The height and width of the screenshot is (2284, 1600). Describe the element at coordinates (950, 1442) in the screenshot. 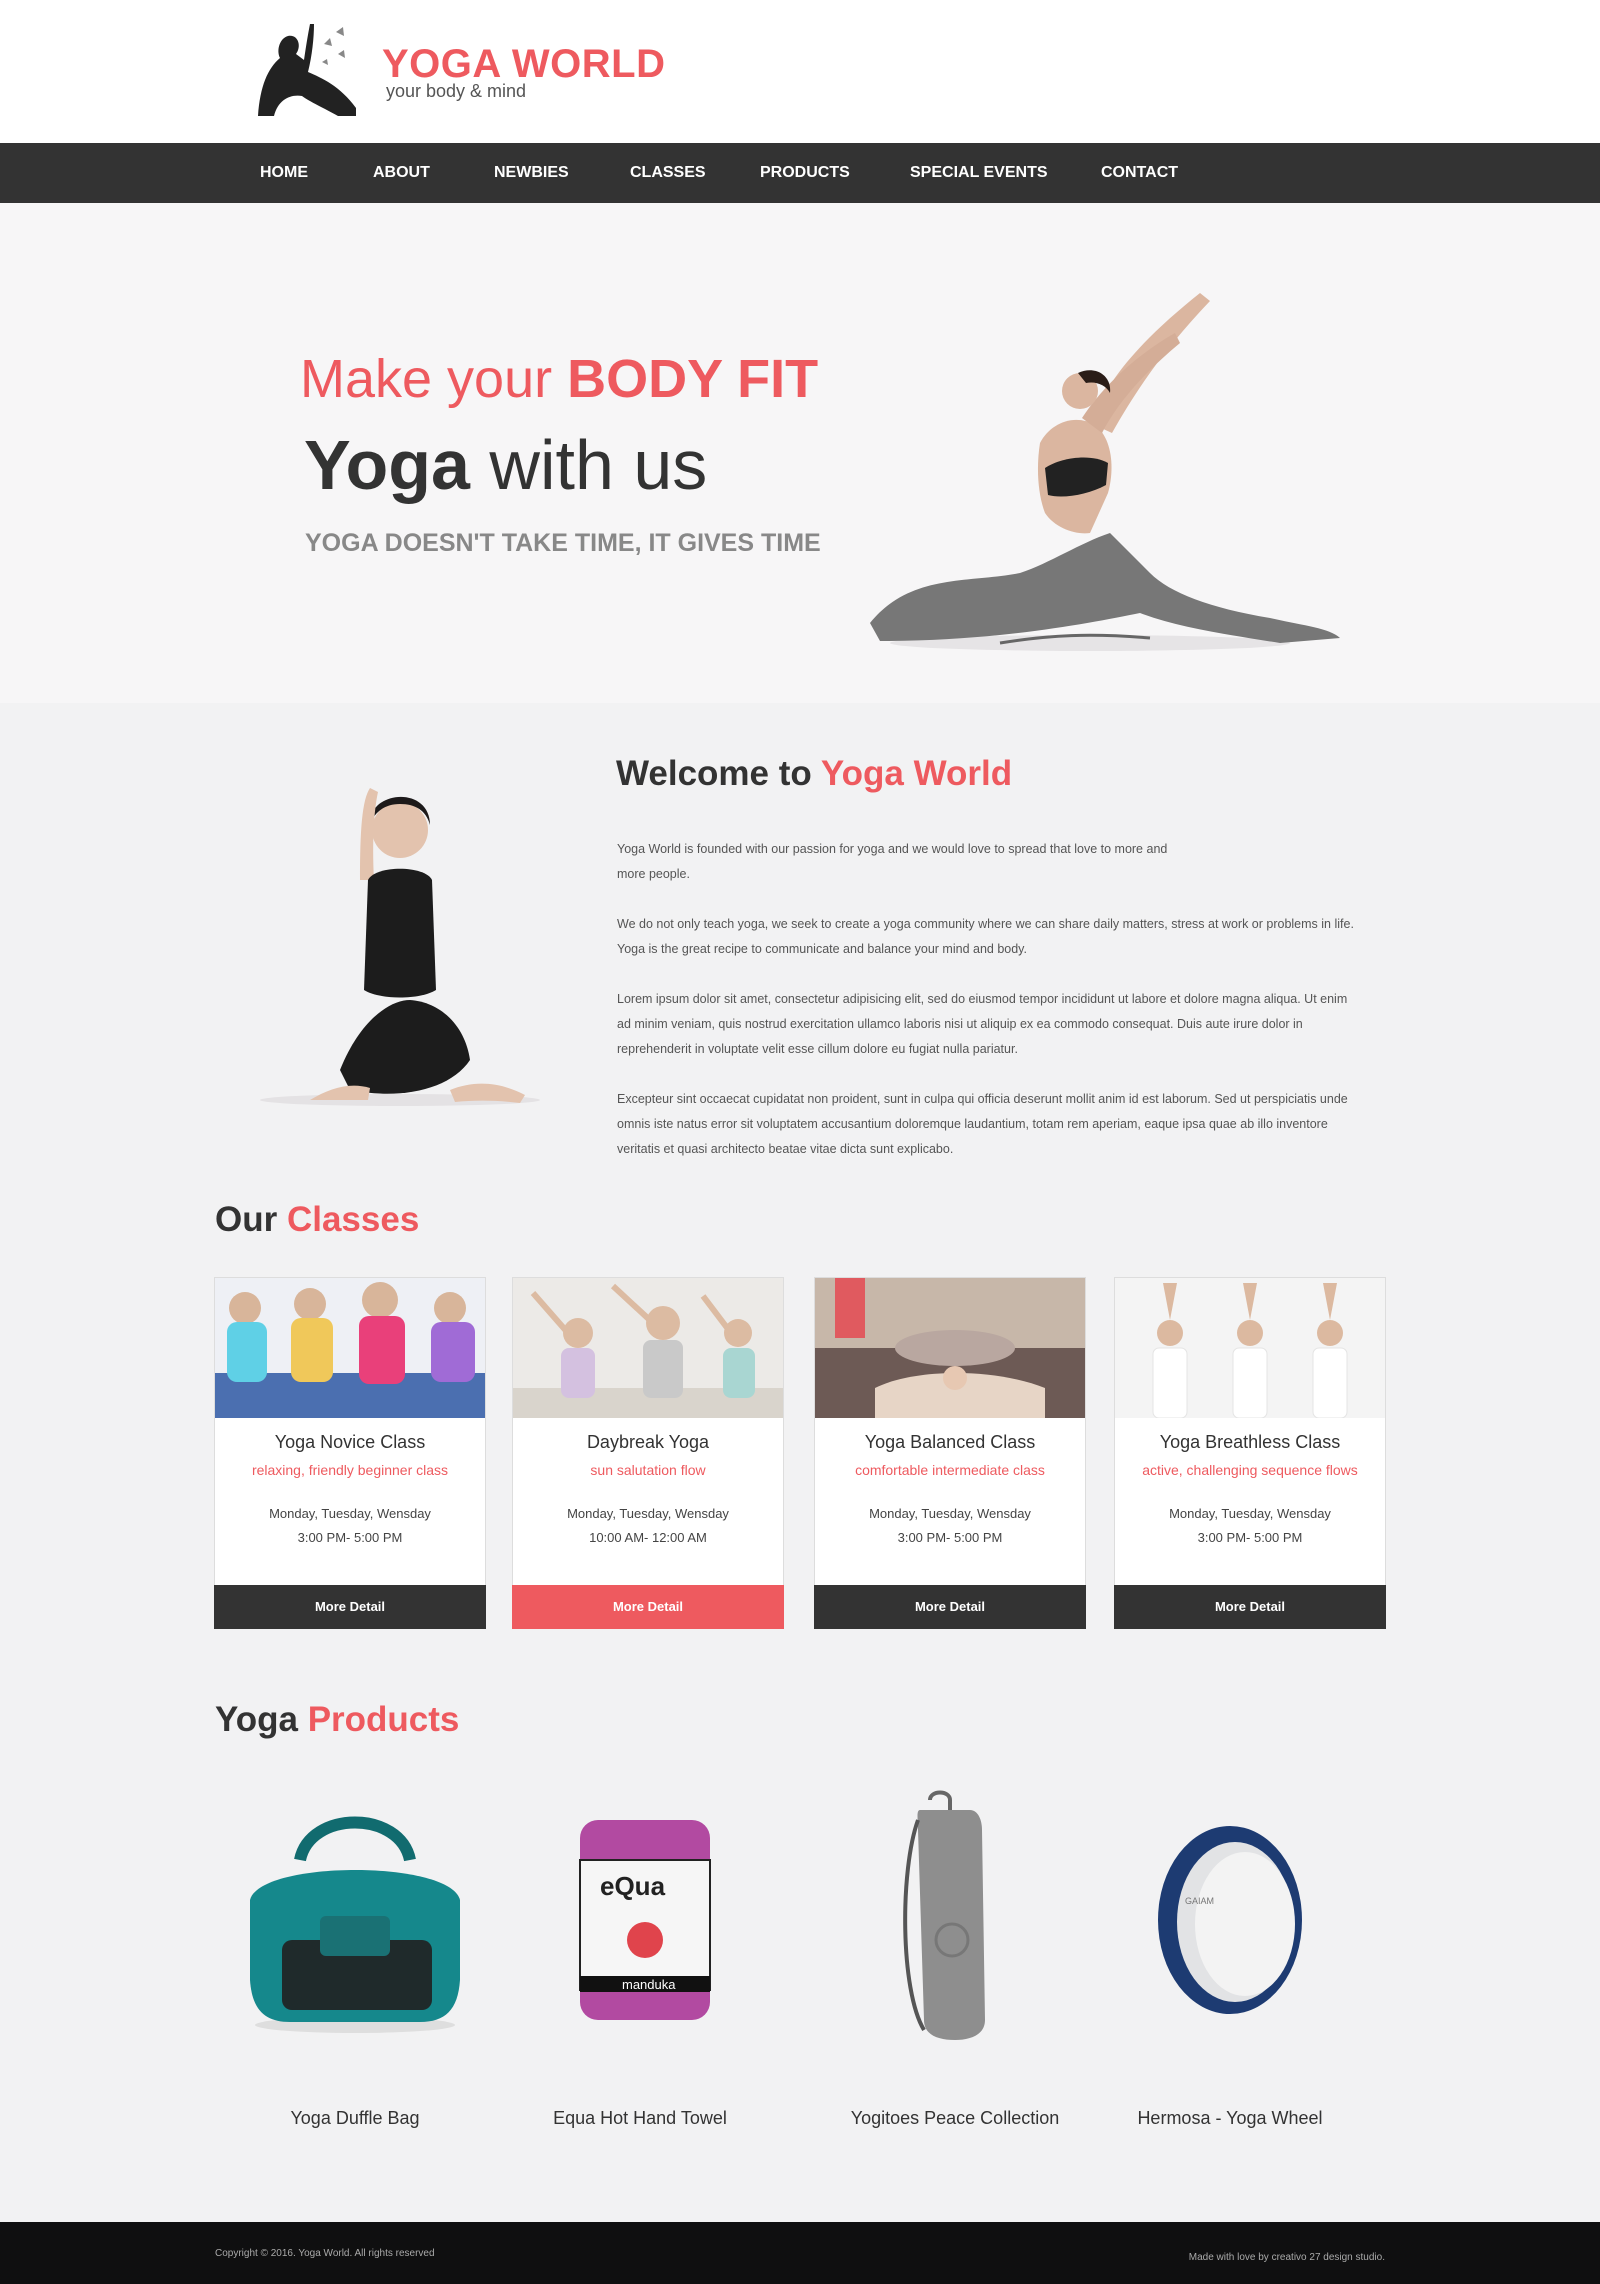

I see `class-title: Yoga Balanced Class` at that location.